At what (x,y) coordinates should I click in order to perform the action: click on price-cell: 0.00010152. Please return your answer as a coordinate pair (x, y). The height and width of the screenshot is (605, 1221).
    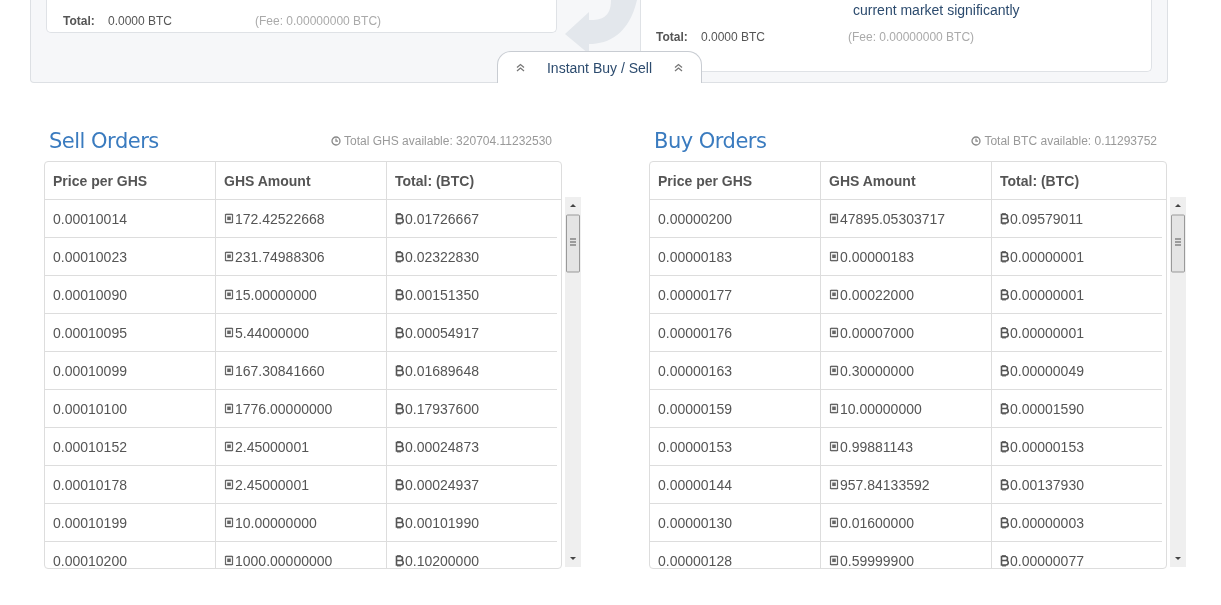
    Looking at the image, I should click on (130, 446).